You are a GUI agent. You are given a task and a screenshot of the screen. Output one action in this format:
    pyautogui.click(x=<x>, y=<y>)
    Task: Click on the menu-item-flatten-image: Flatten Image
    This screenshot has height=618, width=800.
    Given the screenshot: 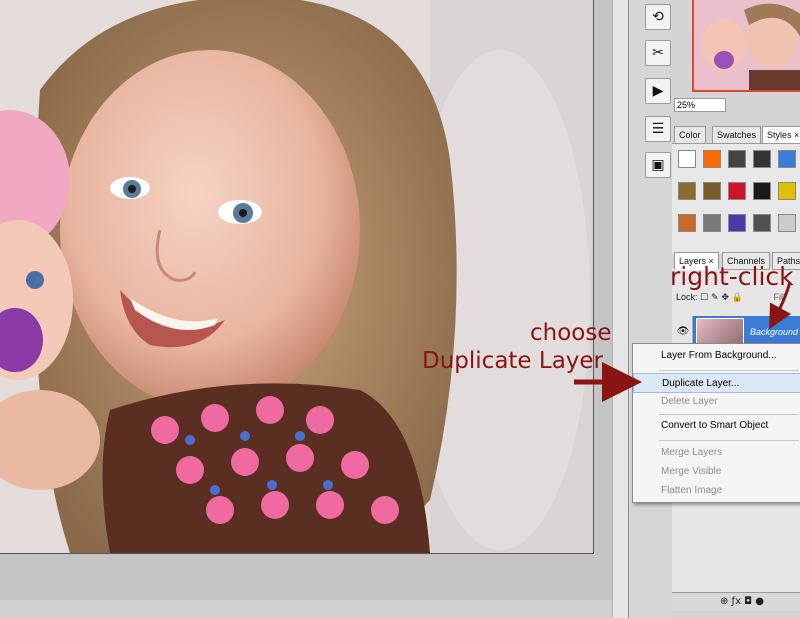 What is the action you would take?
    pyautogui.click(x=716, y=491)
    